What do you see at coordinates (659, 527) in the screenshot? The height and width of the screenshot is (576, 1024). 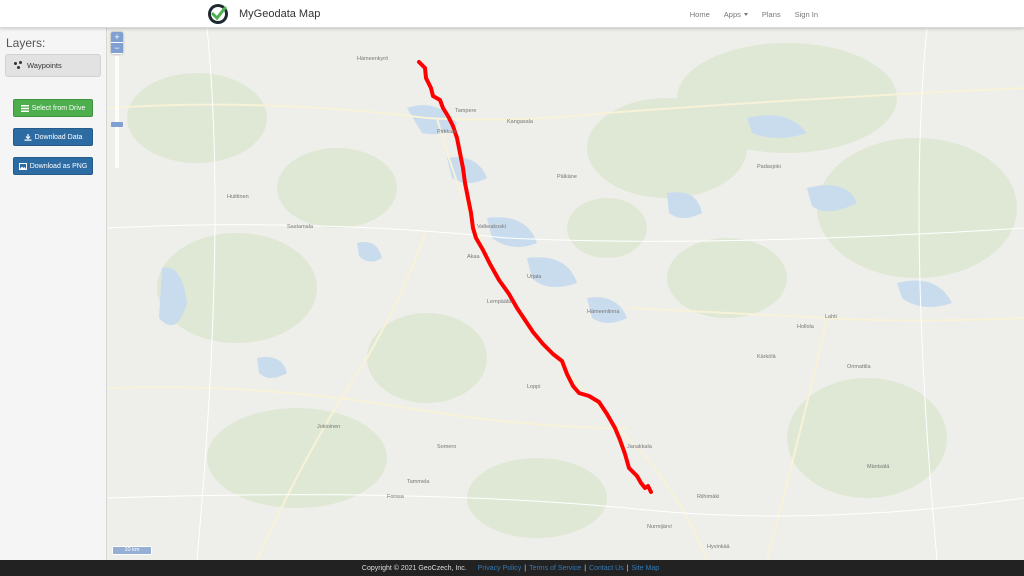 I see `place-label: Nurmijärvi` at bounding box center [659, 527].